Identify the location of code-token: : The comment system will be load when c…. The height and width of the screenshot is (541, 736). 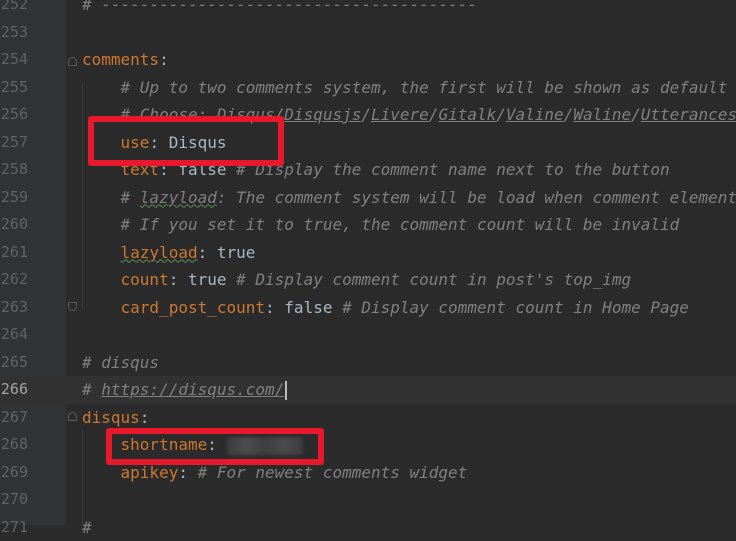
(476, 197).